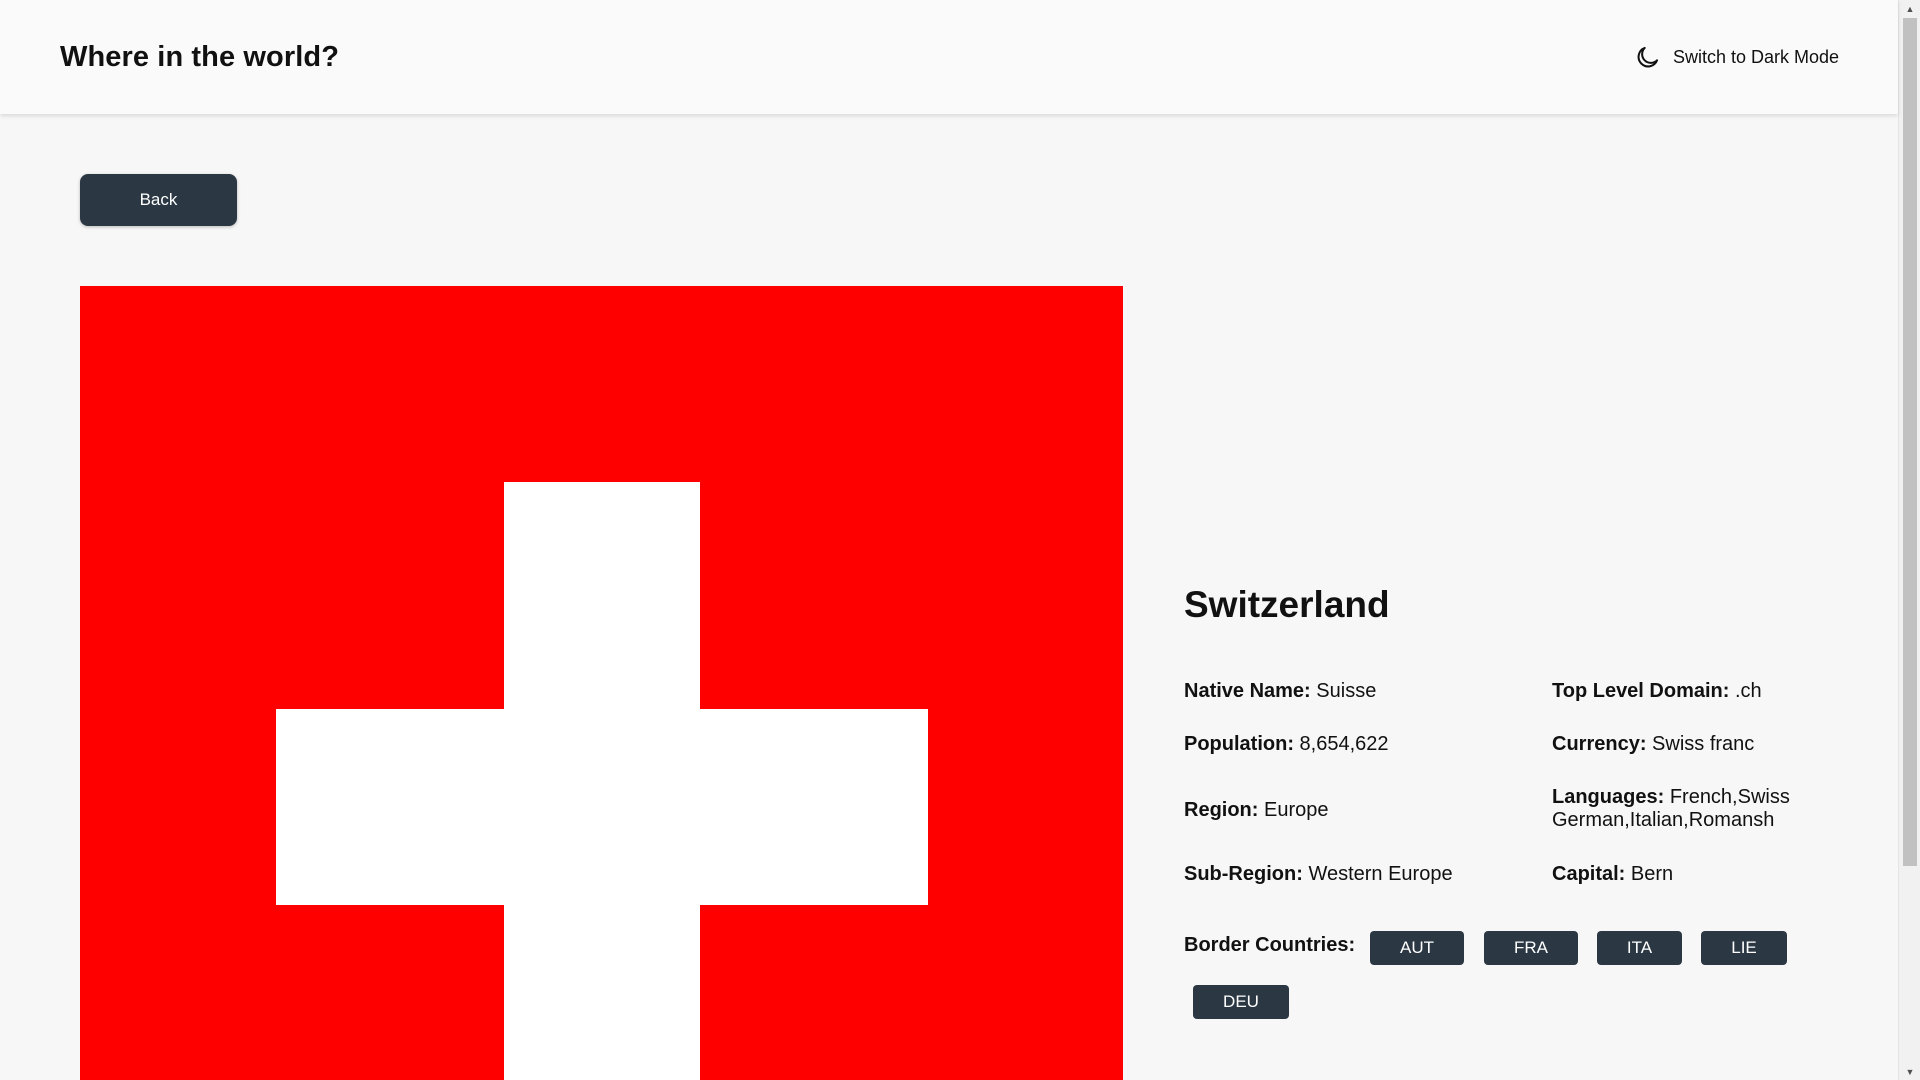 The width and height of the screenshot is (1920, 1080). I want to click on capital-field: Capital: Bern, so click(1687, 874).